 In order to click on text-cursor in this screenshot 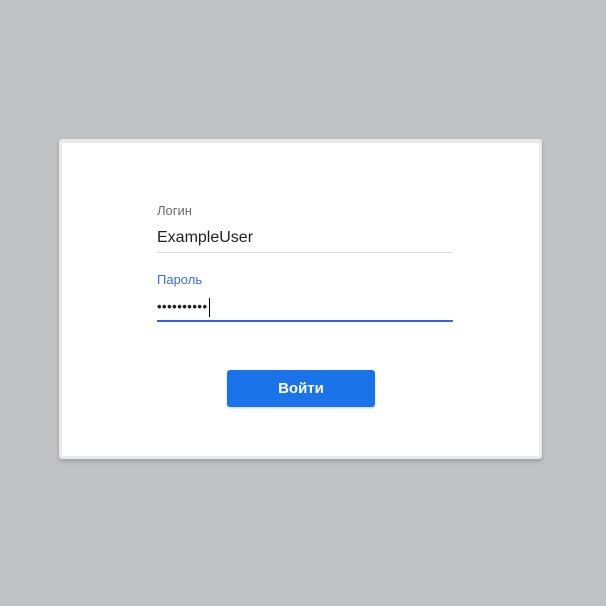, I will do `click(209, 308)`.